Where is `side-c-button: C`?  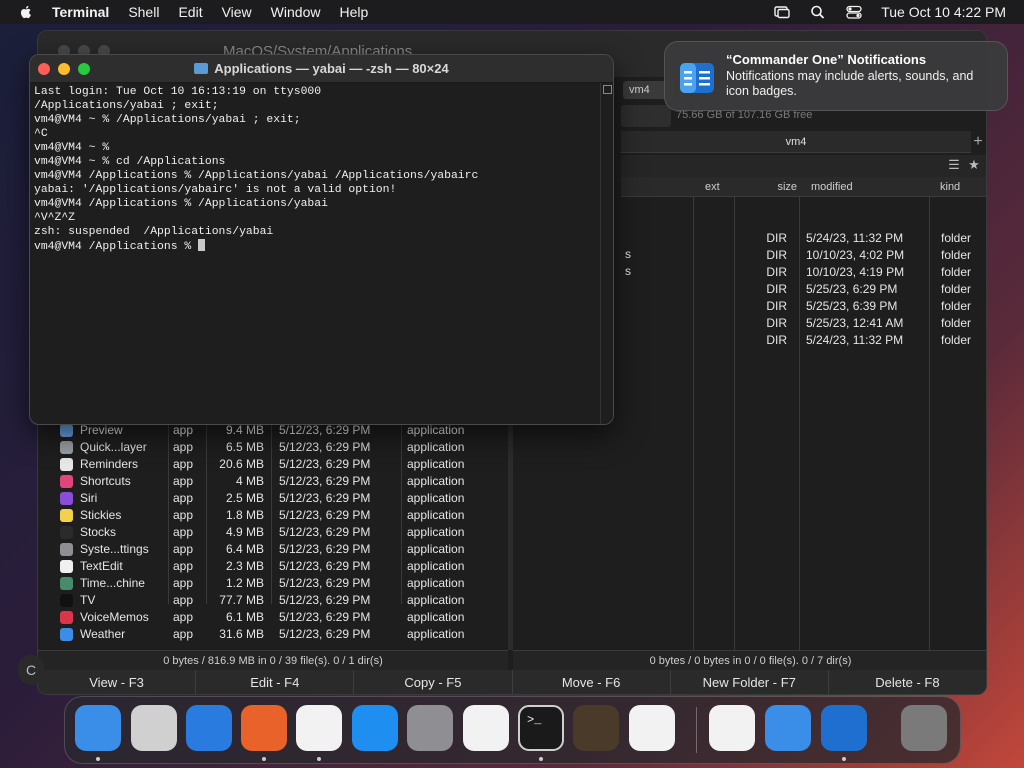
side-c-button: C is located at coordinates (31, 670).